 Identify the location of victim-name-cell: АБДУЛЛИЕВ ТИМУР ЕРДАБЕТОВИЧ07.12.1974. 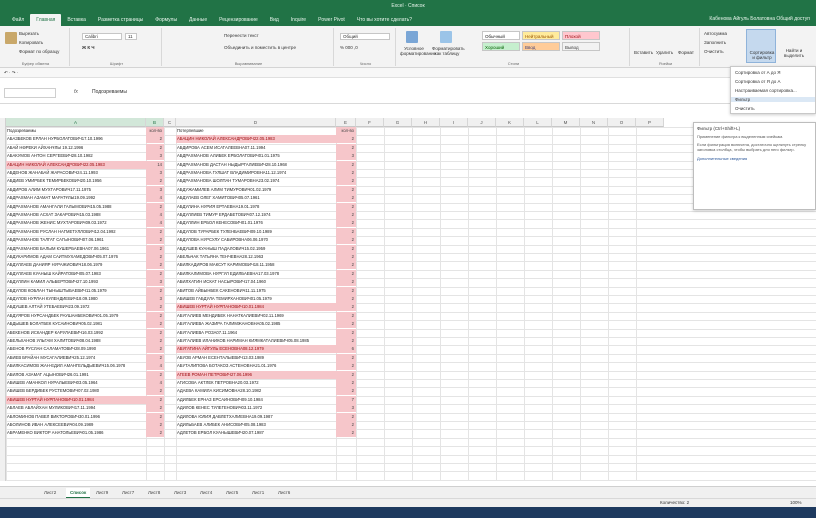
(256, 215).